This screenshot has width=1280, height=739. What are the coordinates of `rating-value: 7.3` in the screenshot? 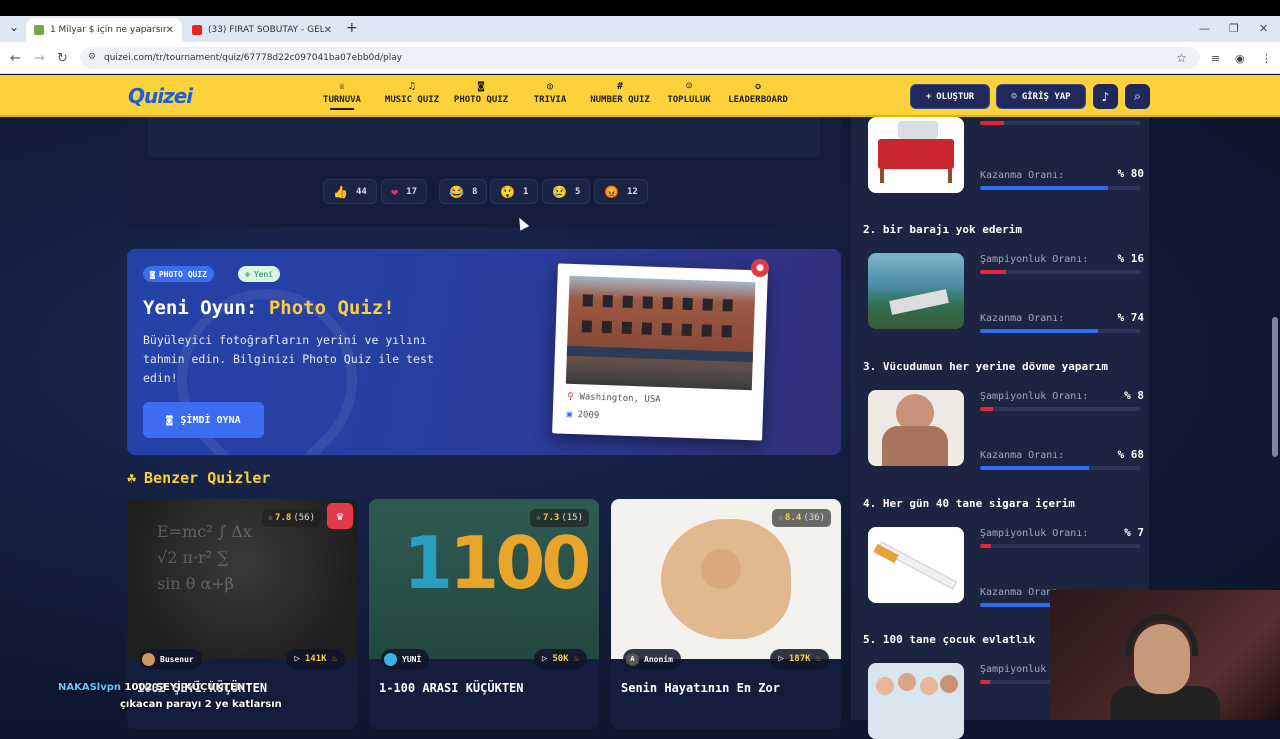 It's located at (551, 518).